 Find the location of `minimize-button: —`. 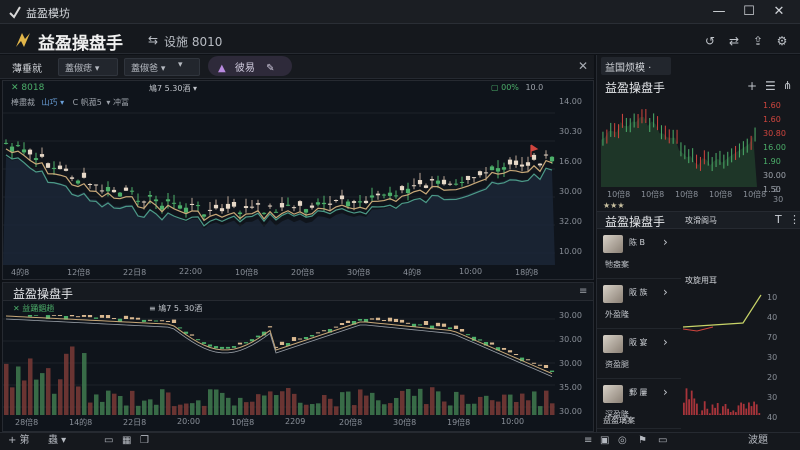

minimize-button: — is located at coordinates (719, 12).